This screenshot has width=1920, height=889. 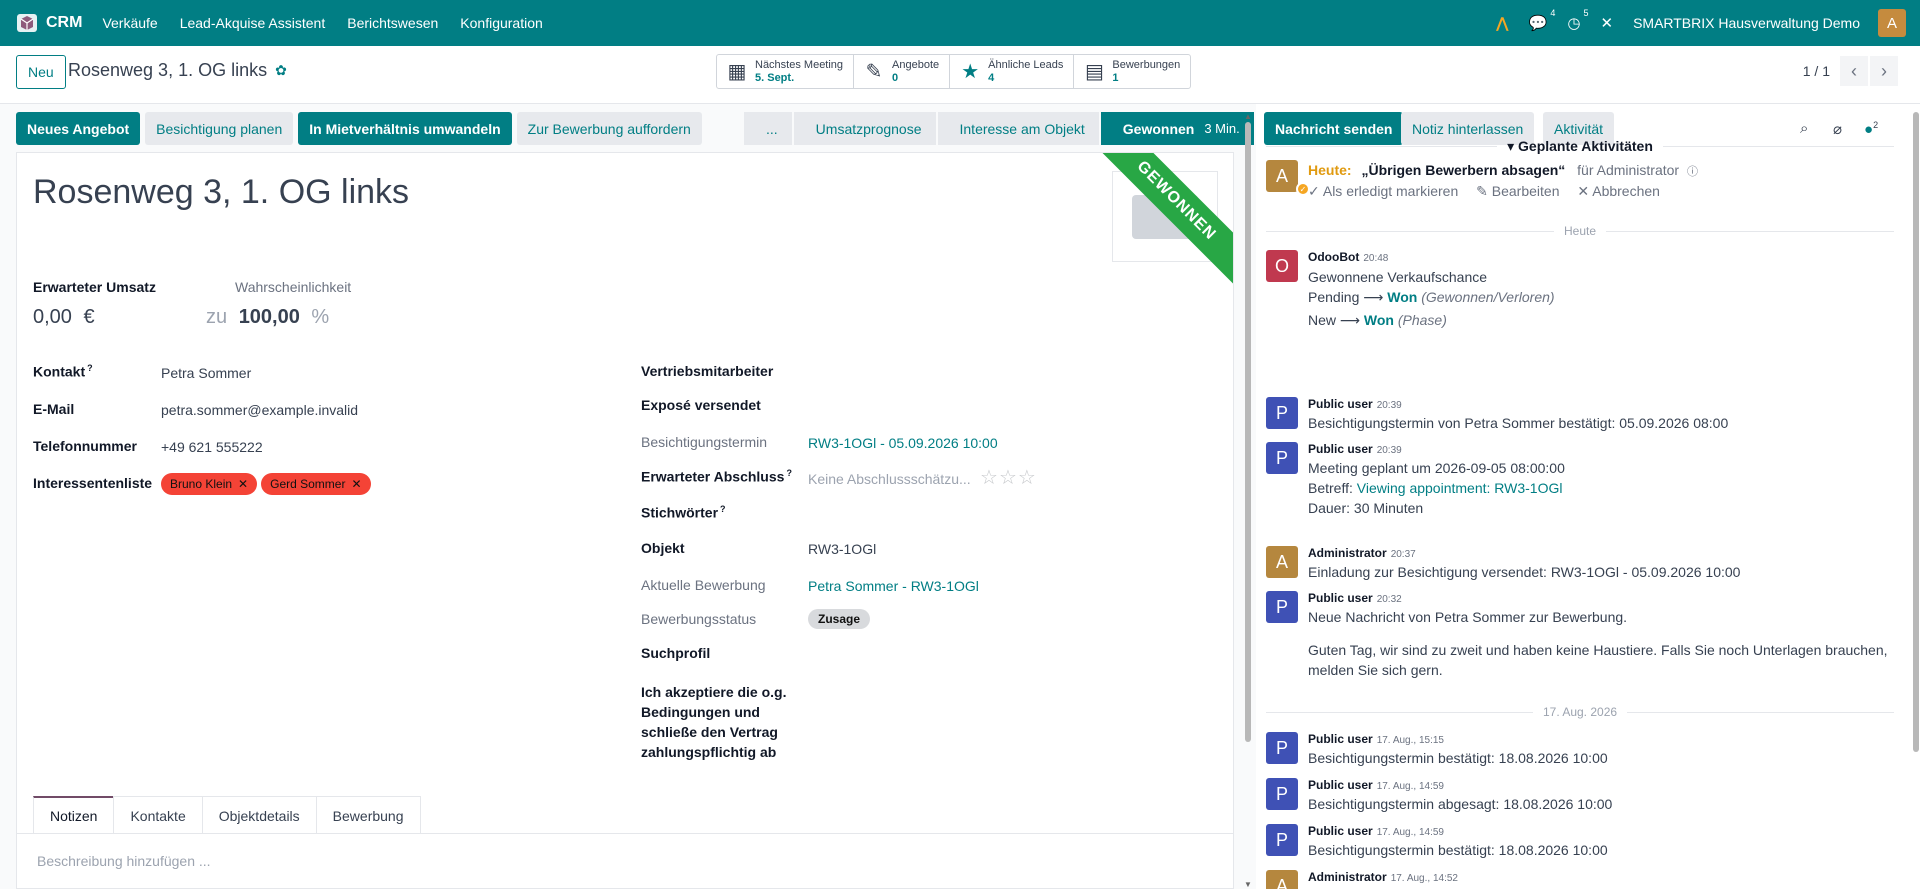 What do you see at coordinates (64, 23) in the screenshot?
I see `app-name: CRM` at bounding box center [64, 23].